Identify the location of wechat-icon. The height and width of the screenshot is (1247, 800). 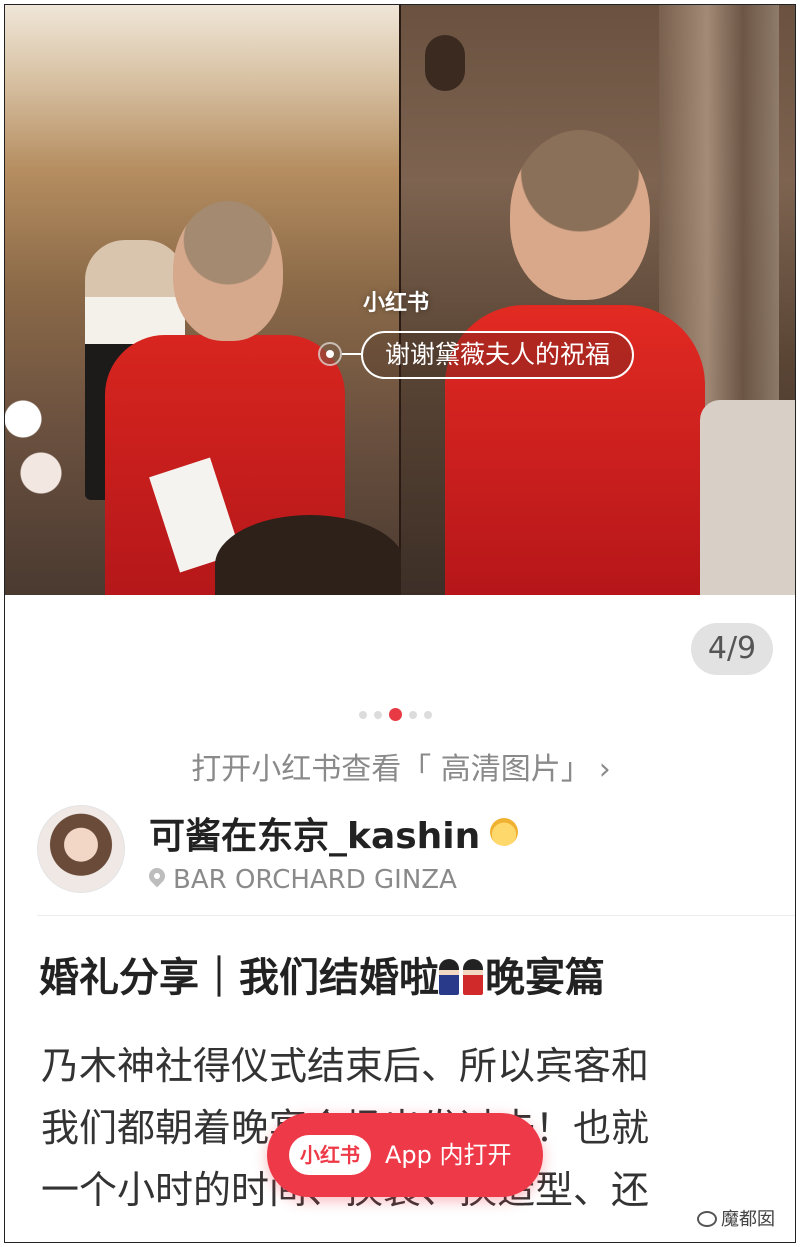
(707, 1219).